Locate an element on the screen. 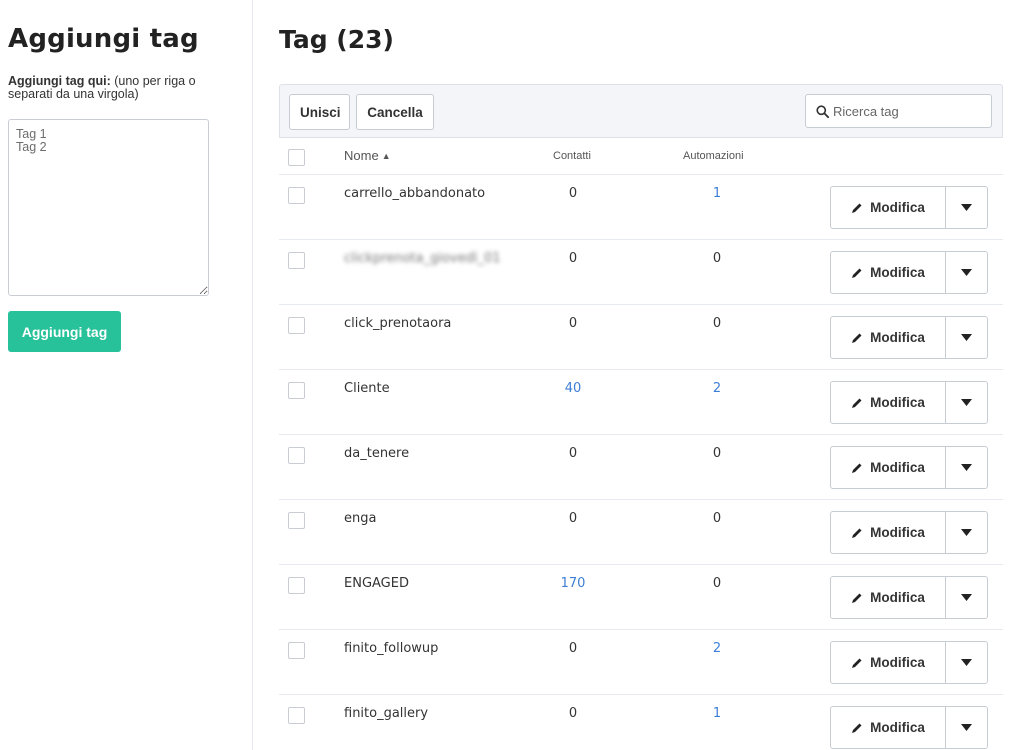 The height and width of the screenshot is (750, 1024). add-tag-help-bold: Aggiungi tag qui: is located at coordinates (59, 81).